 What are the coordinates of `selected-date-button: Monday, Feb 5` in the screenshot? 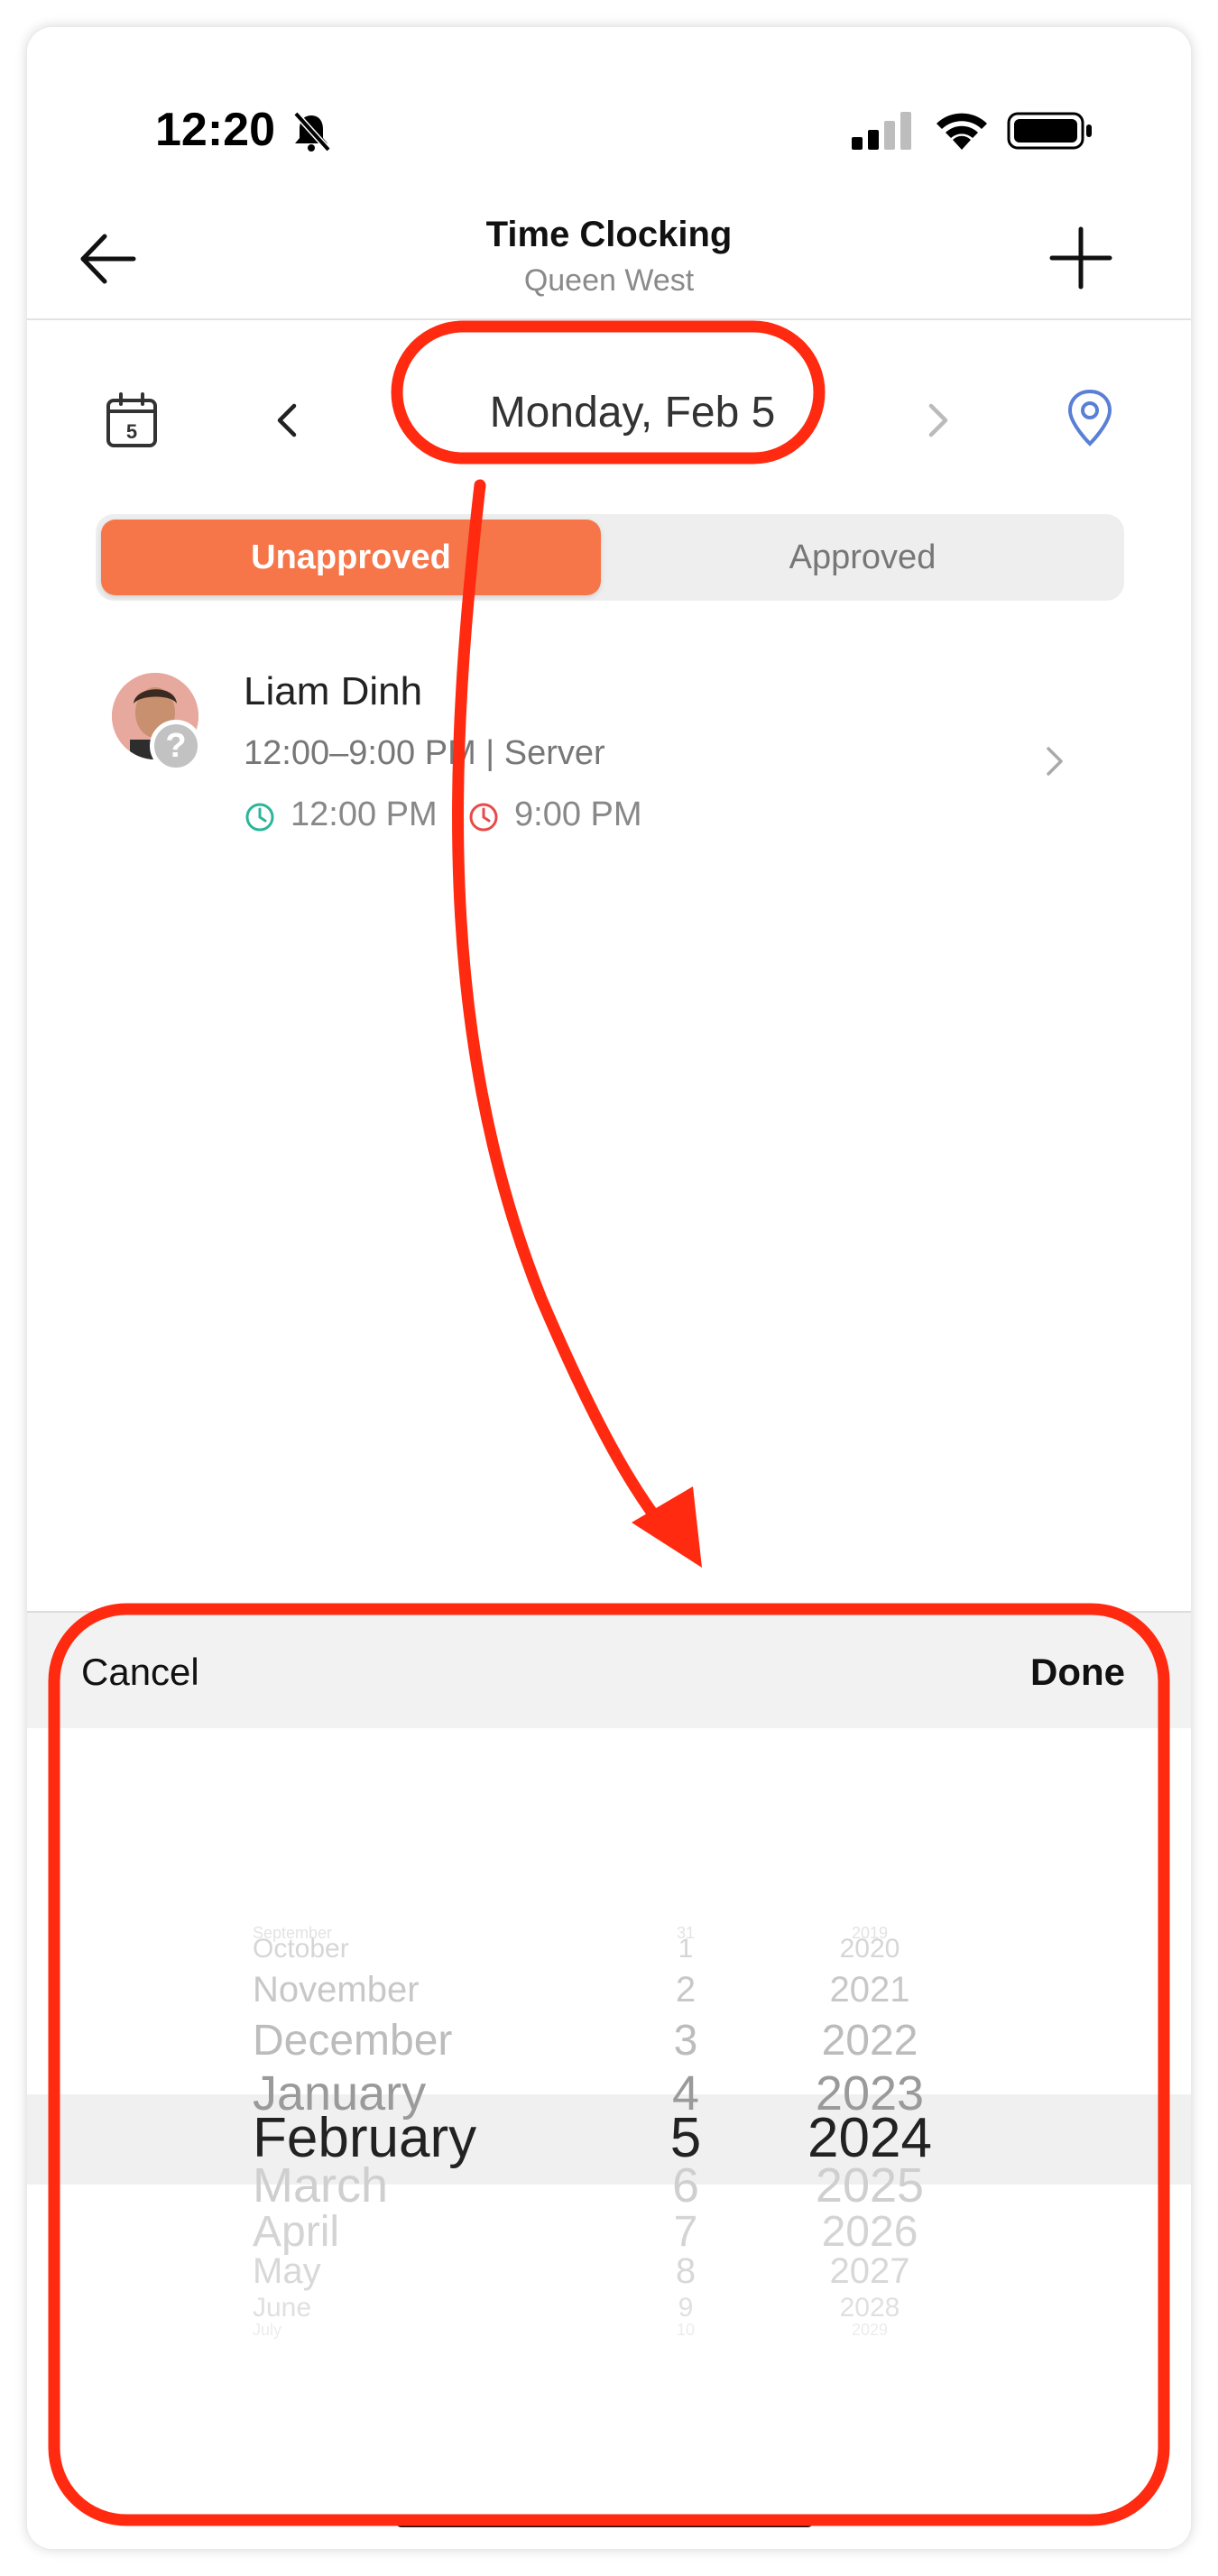 It's located at (632, 412).